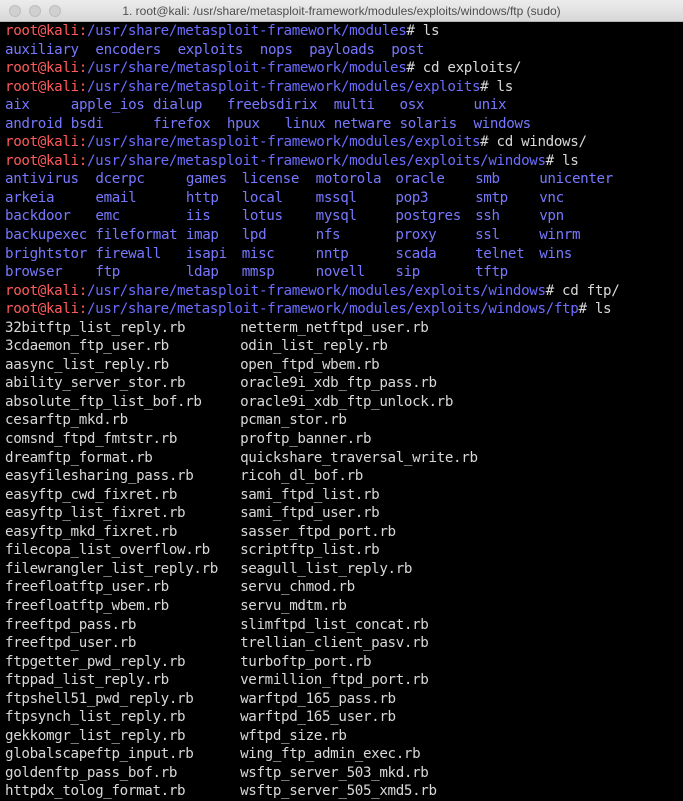 The image size is (683, 801). I want to click on directory-entry: smb, so click(507, 179).